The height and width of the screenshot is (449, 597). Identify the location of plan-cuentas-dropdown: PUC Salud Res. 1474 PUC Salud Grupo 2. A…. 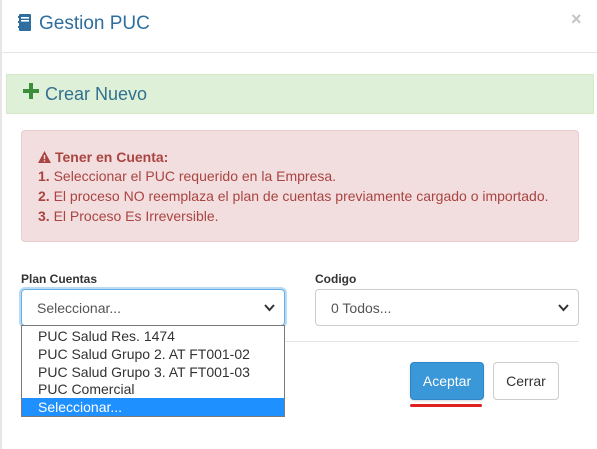
(153, 371).